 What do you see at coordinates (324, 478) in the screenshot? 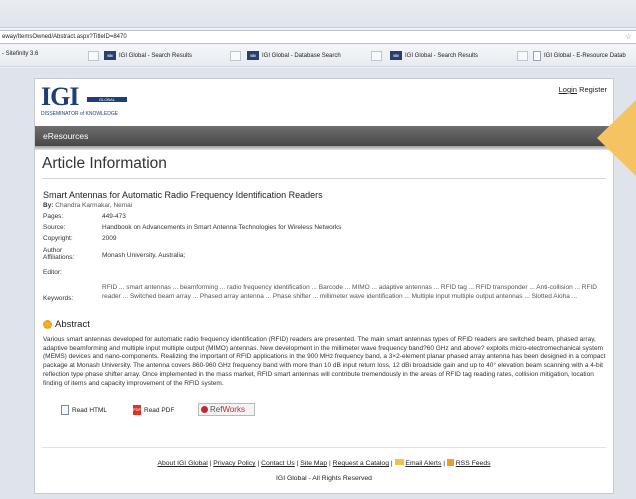
I see `footer-copyright: IGI Global - All Rights Reserved` at bounding box center [324, 478].